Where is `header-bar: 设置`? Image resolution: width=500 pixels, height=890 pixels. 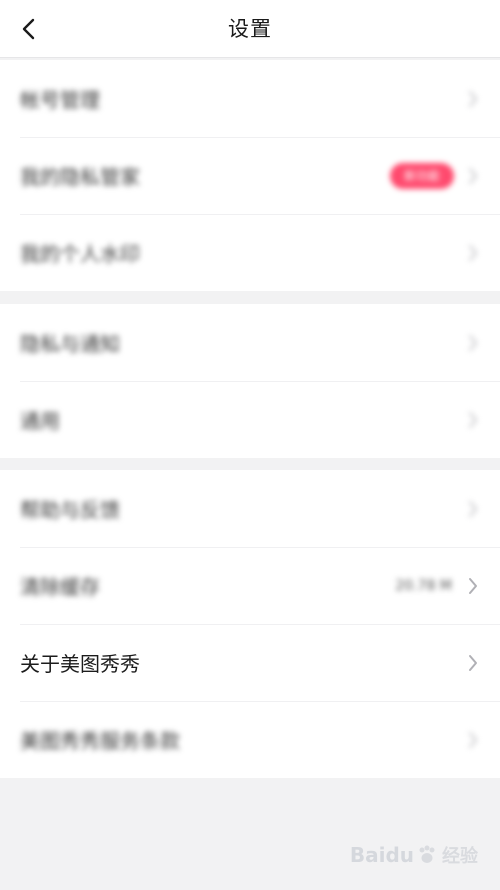
header-bar: 设置 is located at coordinates (250, 29).